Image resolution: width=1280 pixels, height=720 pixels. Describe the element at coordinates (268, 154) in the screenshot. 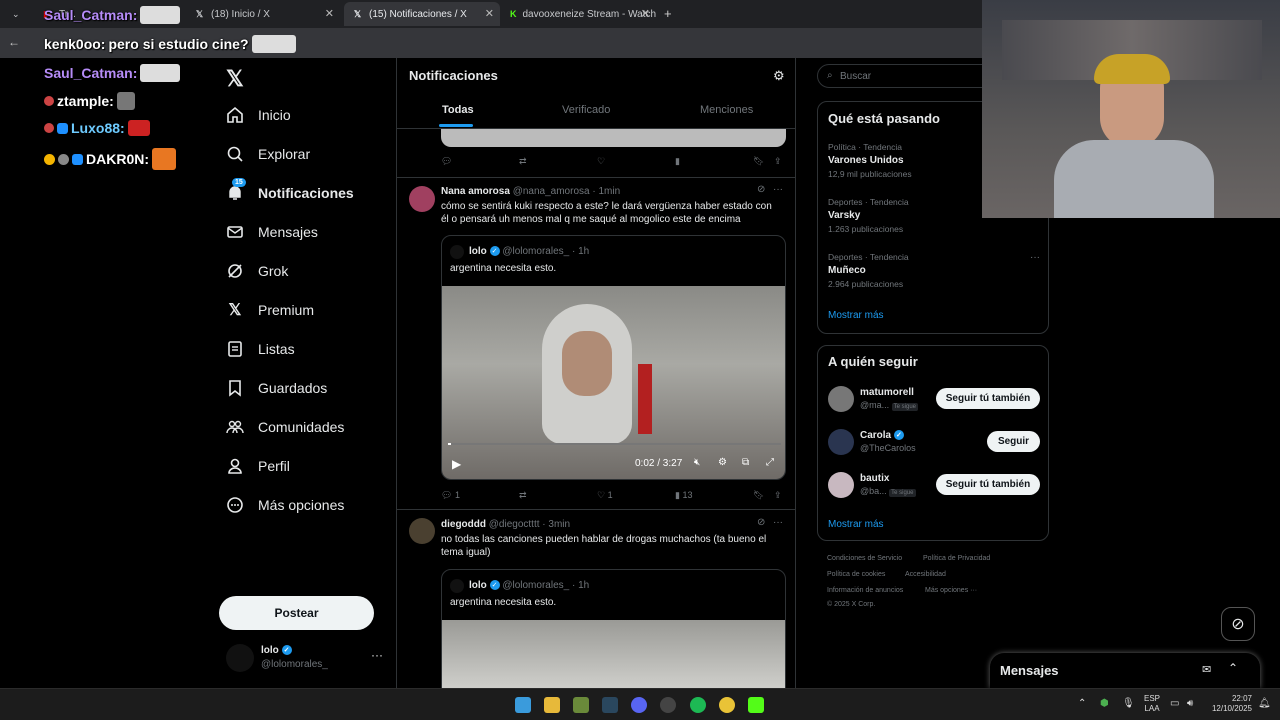

I see `nav-explorar: Explorar` at that location.